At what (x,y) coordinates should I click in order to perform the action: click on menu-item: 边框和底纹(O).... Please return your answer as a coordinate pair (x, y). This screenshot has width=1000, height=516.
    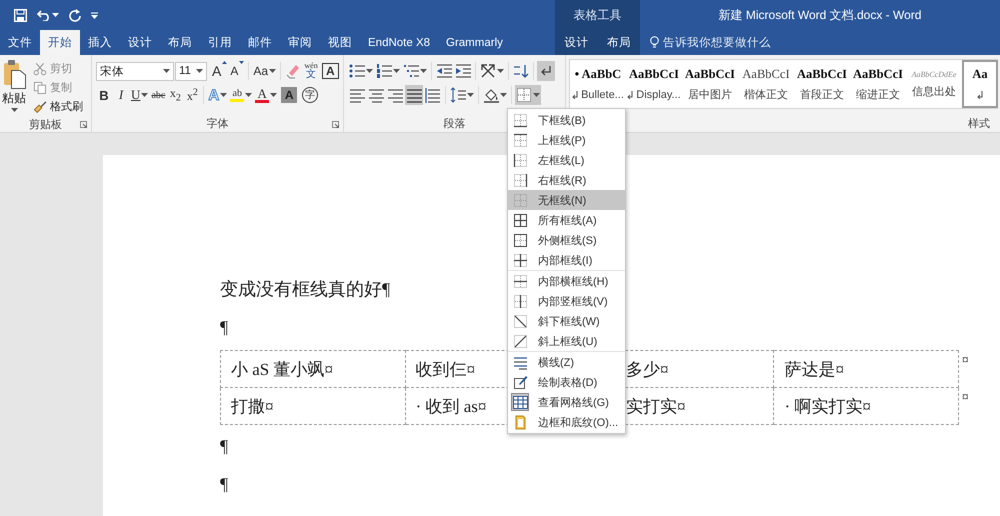
    Looking at the image, I should click on (566, 422).